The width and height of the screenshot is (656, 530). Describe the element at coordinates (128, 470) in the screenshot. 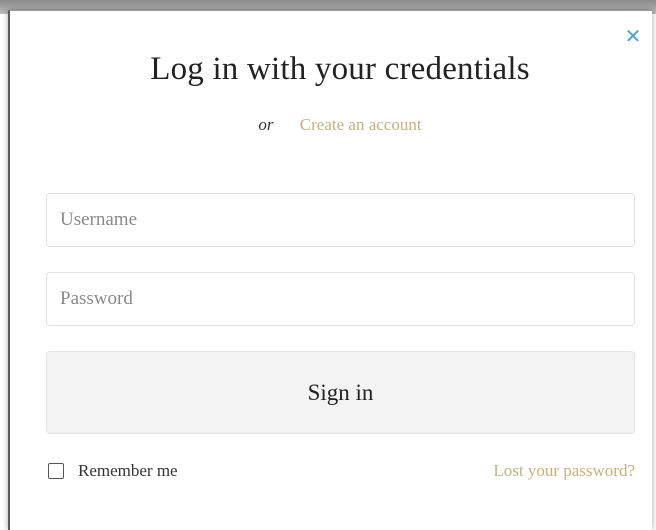

I see `remember-me-label: Remember me` at that location.